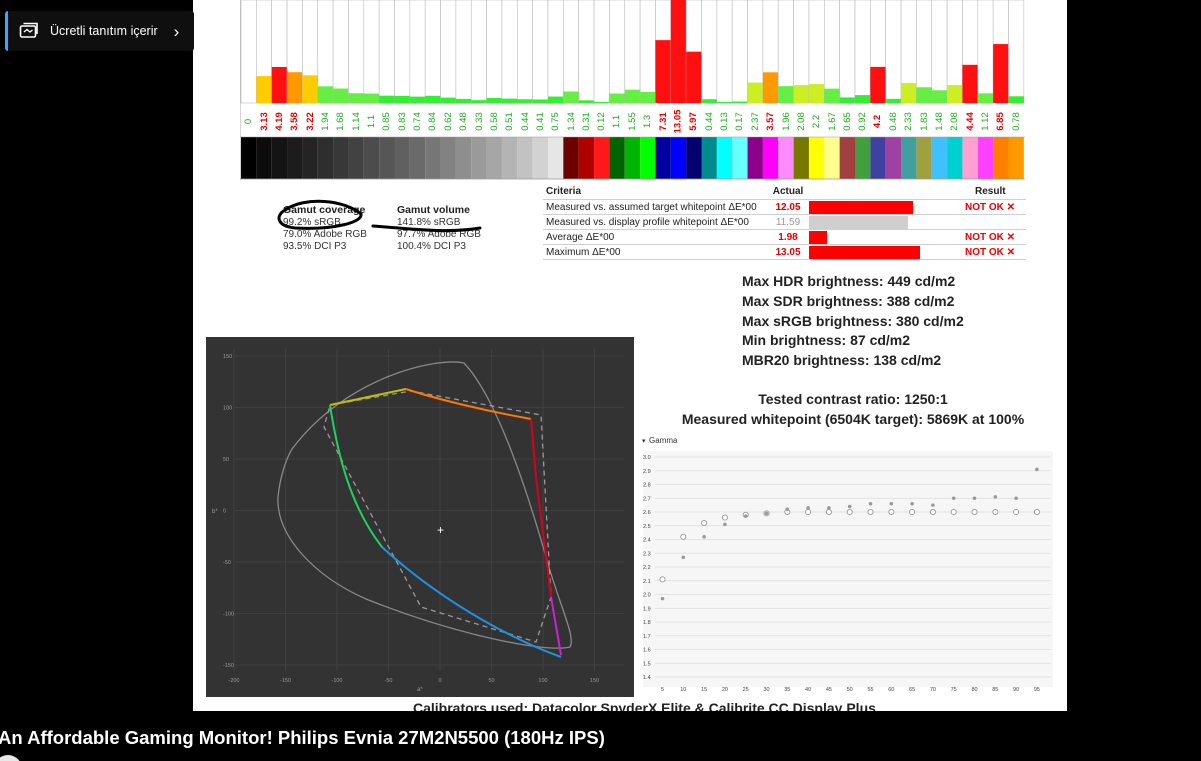 The image size is (1201, 761). What do you see at coordinates (431, 246) in the screenshot?
I see `gamut-volume-p3: 100.4% DCI P3` at bounding box center [431, 246].